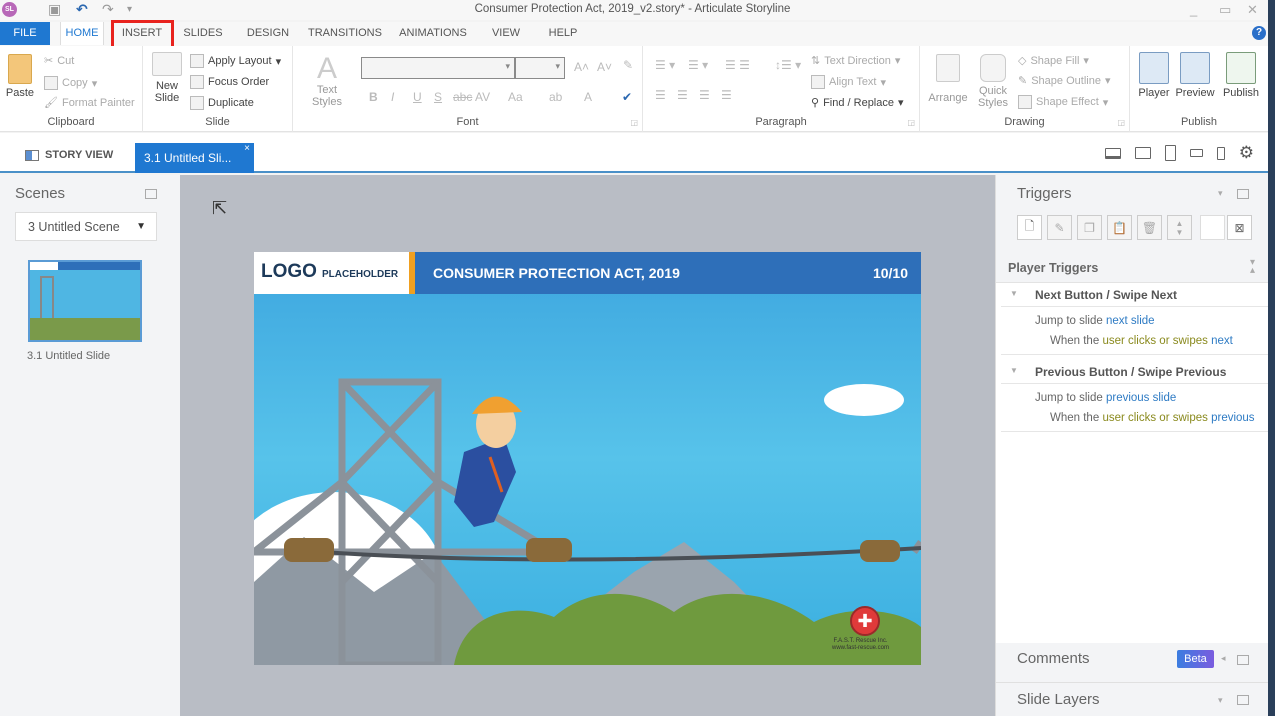 The height and width of the screenshot is (716, 1275). What do you see at coordinates (588, 97) in the screenshot?
I see `font-color-button: A` at bounding box center [588, 97].